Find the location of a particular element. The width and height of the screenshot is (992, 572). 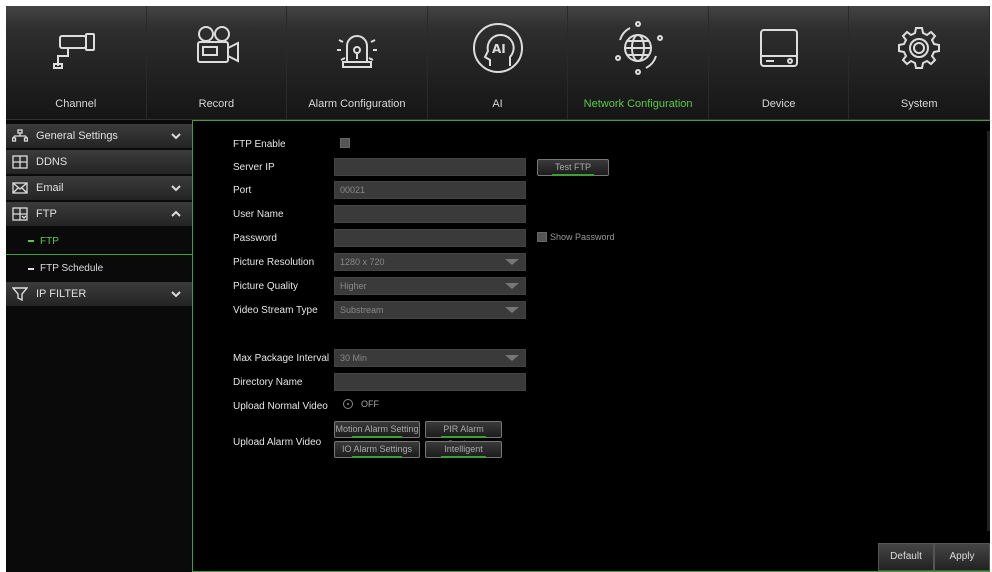

tab-device: Device is located at coordinates (779, 62).